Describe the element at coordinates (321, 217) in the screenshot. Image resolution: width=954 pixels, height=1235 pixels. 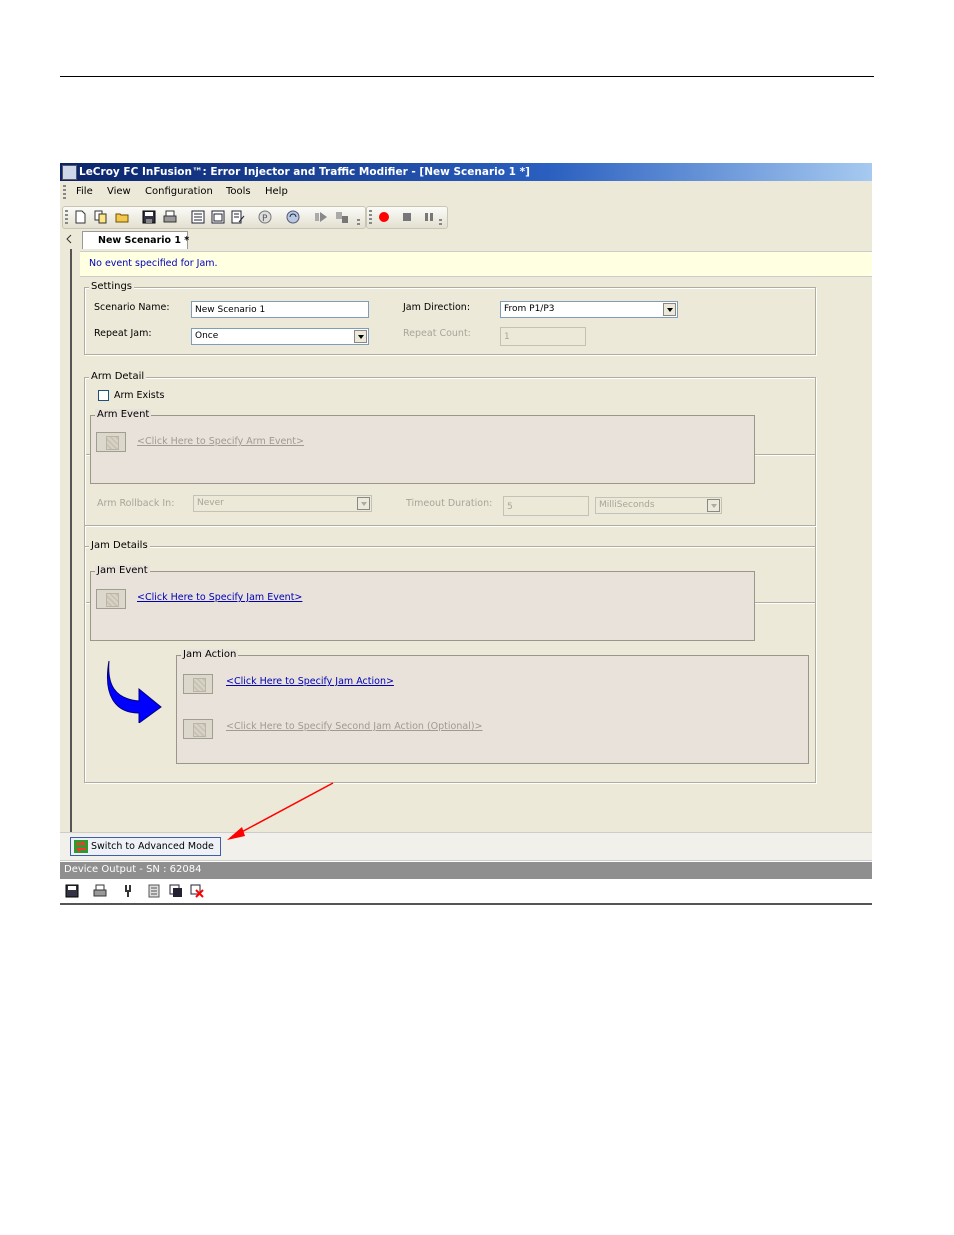
I see `play-icon` at that location.